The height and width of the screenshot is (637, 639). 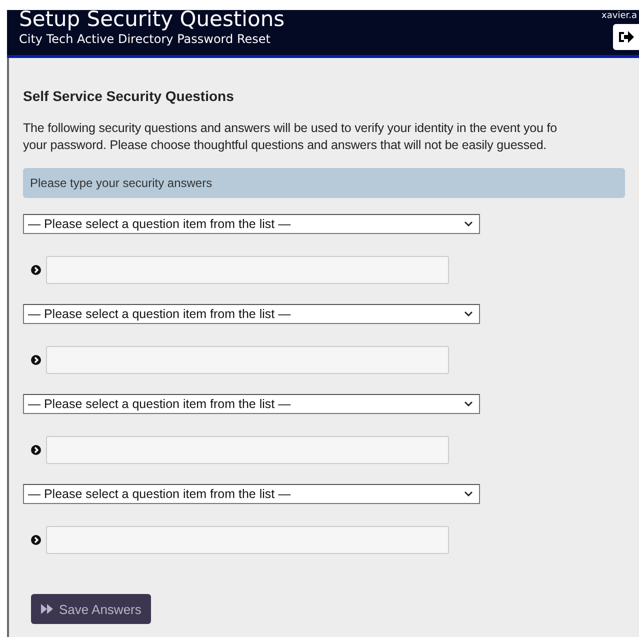 I want to click on fast-forward-icon, so click(x=47, y=609).